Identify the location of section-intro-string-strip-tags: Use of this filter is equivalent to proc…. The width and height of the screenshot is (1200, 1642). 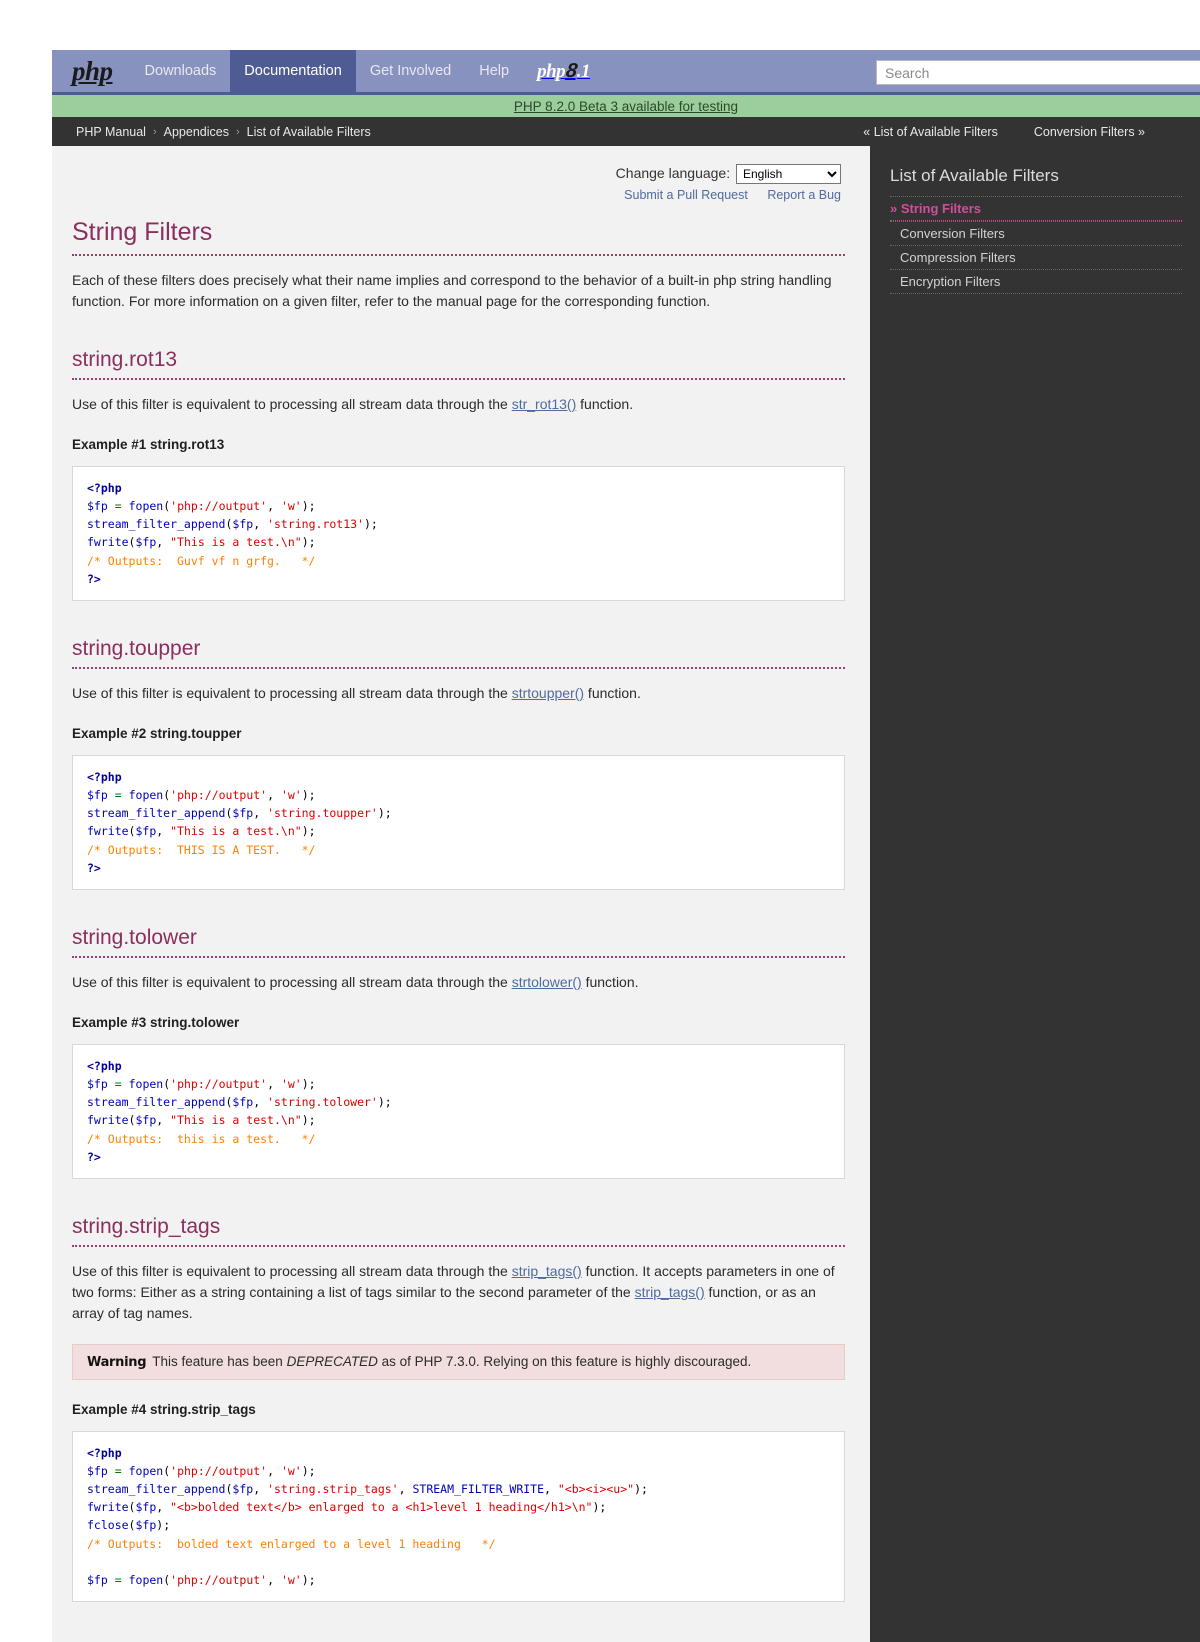
(458, 1292).